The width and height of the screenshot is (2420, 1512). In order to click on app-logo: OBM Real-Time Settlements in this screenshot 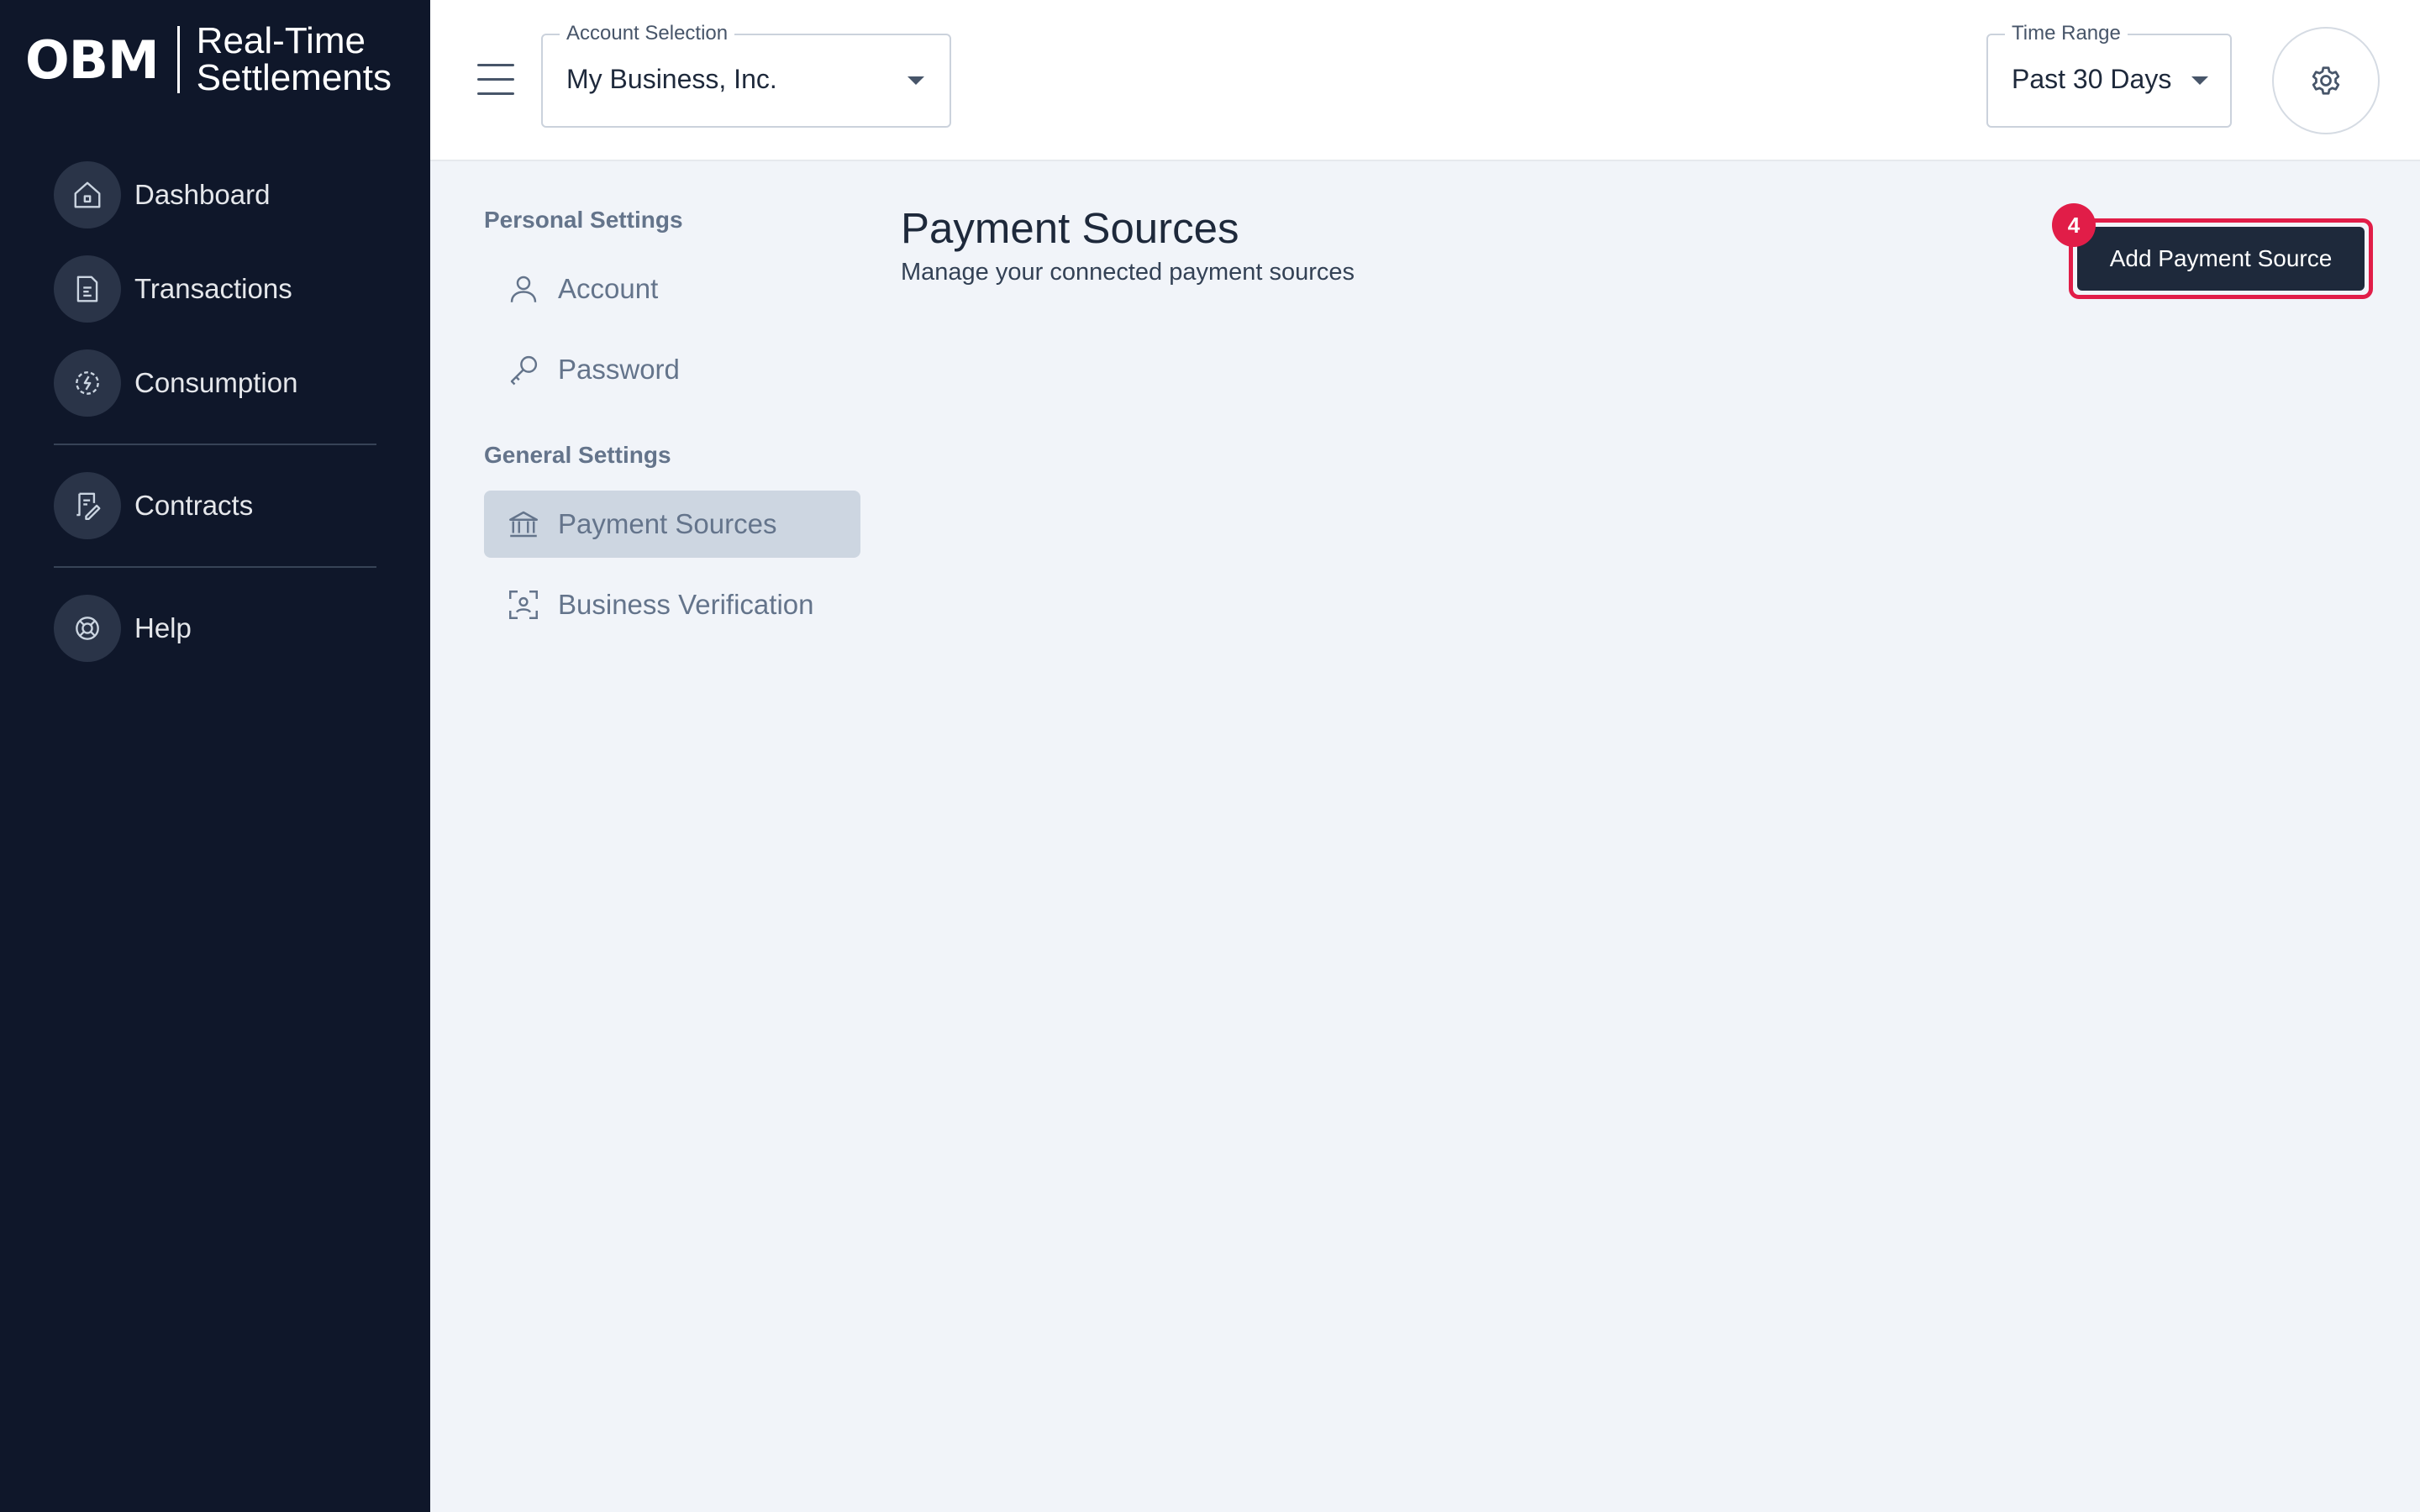, I will do `click(208, 60)`.